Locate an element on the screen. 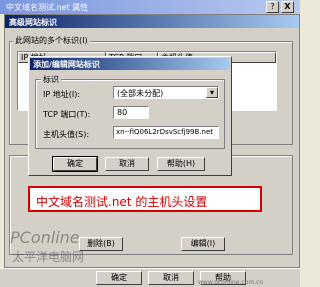  watermark-sub: 太平洋电脑网 is located at coordinates (48, 257).